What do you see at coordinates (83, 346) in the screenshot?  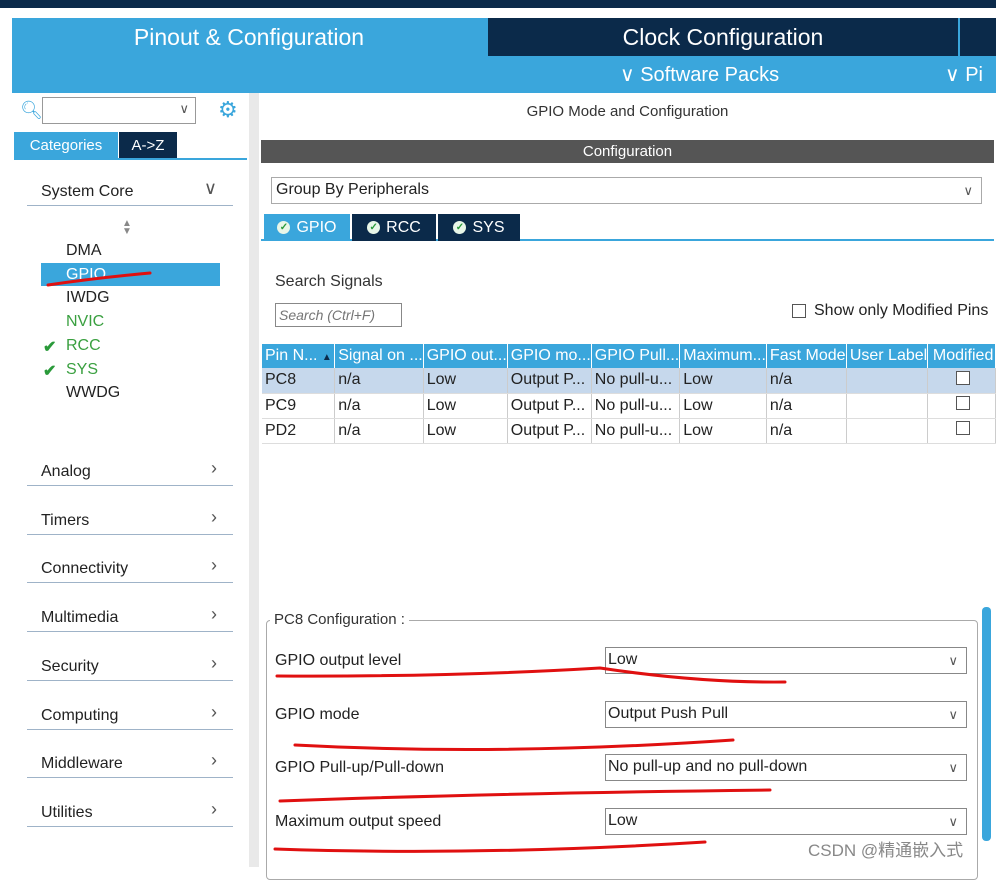 I see `sub-item-rcc: RCC` at bounding box center [83, 346].